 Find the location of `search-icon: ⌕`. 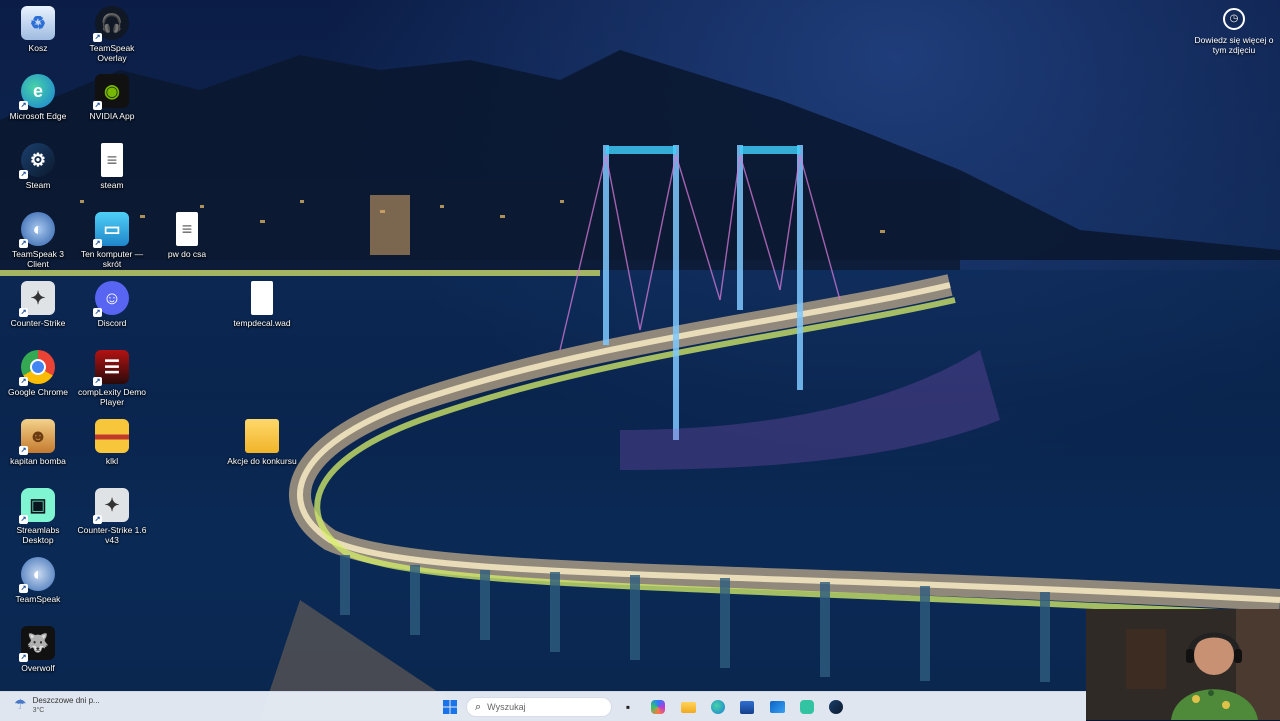

search-icon: ⌕ is located at coordinates (478, 706).